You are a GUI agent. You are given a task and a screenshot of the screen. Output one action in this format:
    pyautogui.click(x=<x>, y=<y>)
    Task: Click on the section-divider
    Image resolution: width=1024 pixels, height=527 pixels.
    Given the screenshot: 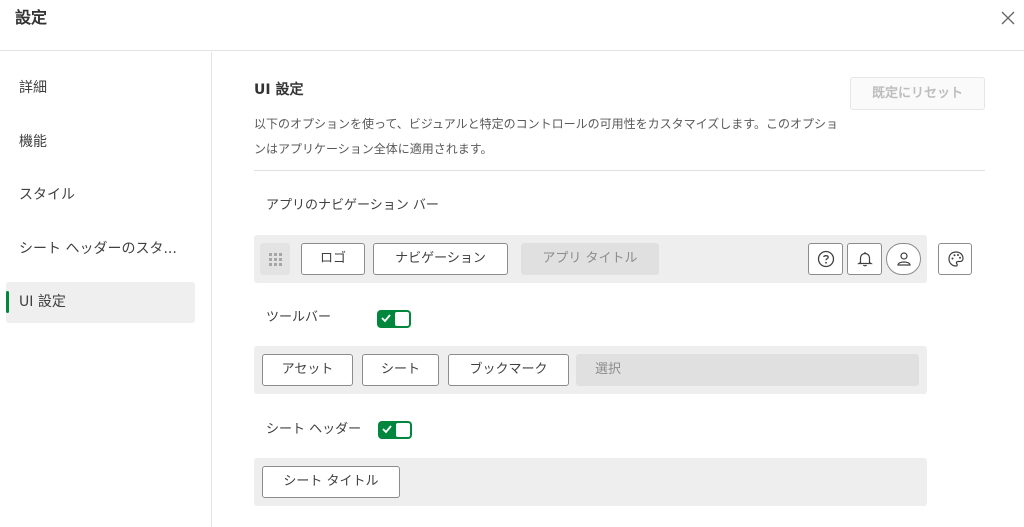 What is the action you would take?
    pyautogui.click(x=619, y=170)
    